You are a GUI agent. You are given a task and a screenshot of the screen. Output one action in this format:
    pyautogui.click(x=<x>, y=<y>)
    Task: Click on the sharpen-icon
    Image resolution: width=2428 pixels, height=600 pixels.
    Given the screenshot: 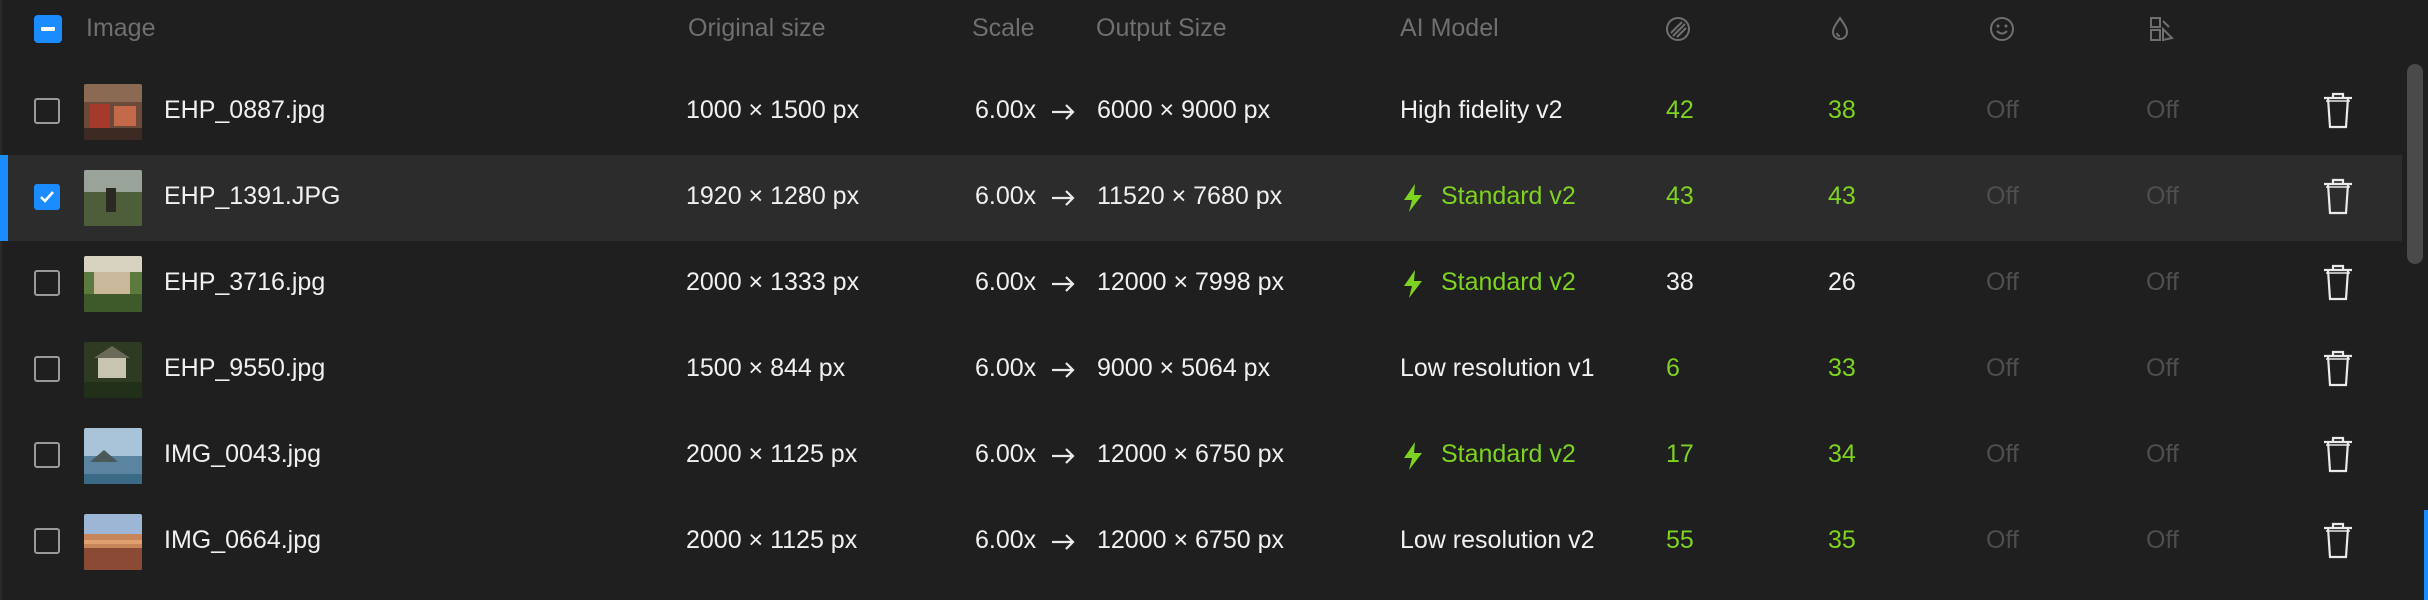 What is the action you would take?
    pyautogui.click(x=1840, y=29)
    